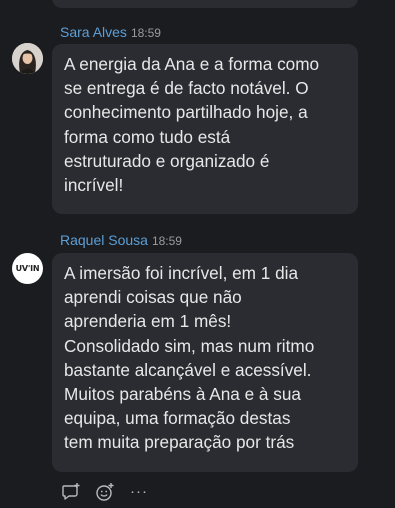 Image resolution: width=395 pixels, height=508 pixels. I want to click on previous-message-bubble, so click(205, 4).